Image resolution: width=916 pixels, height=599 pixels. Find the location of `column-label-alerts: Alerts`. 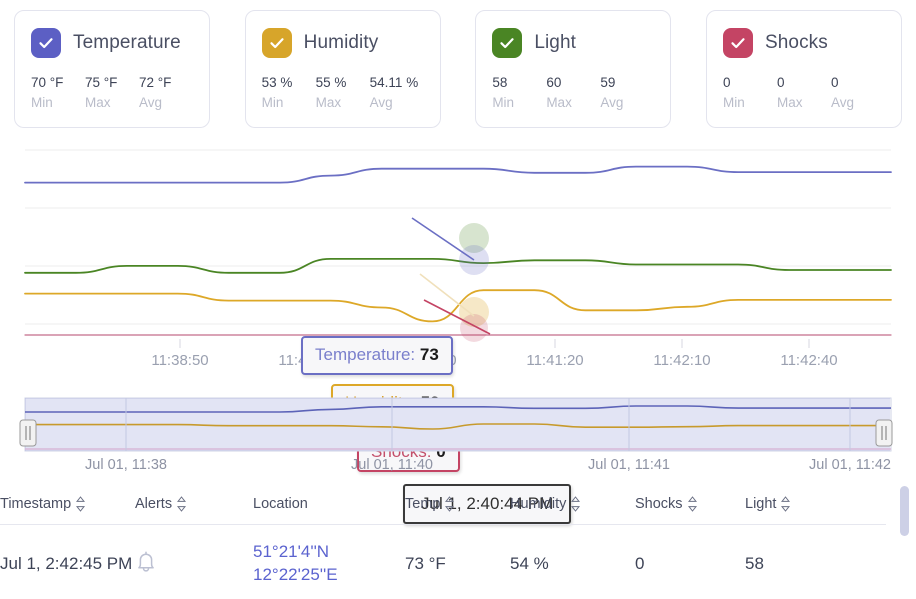

column-label-alerts: Alerts is located at coordinates (154, 504).